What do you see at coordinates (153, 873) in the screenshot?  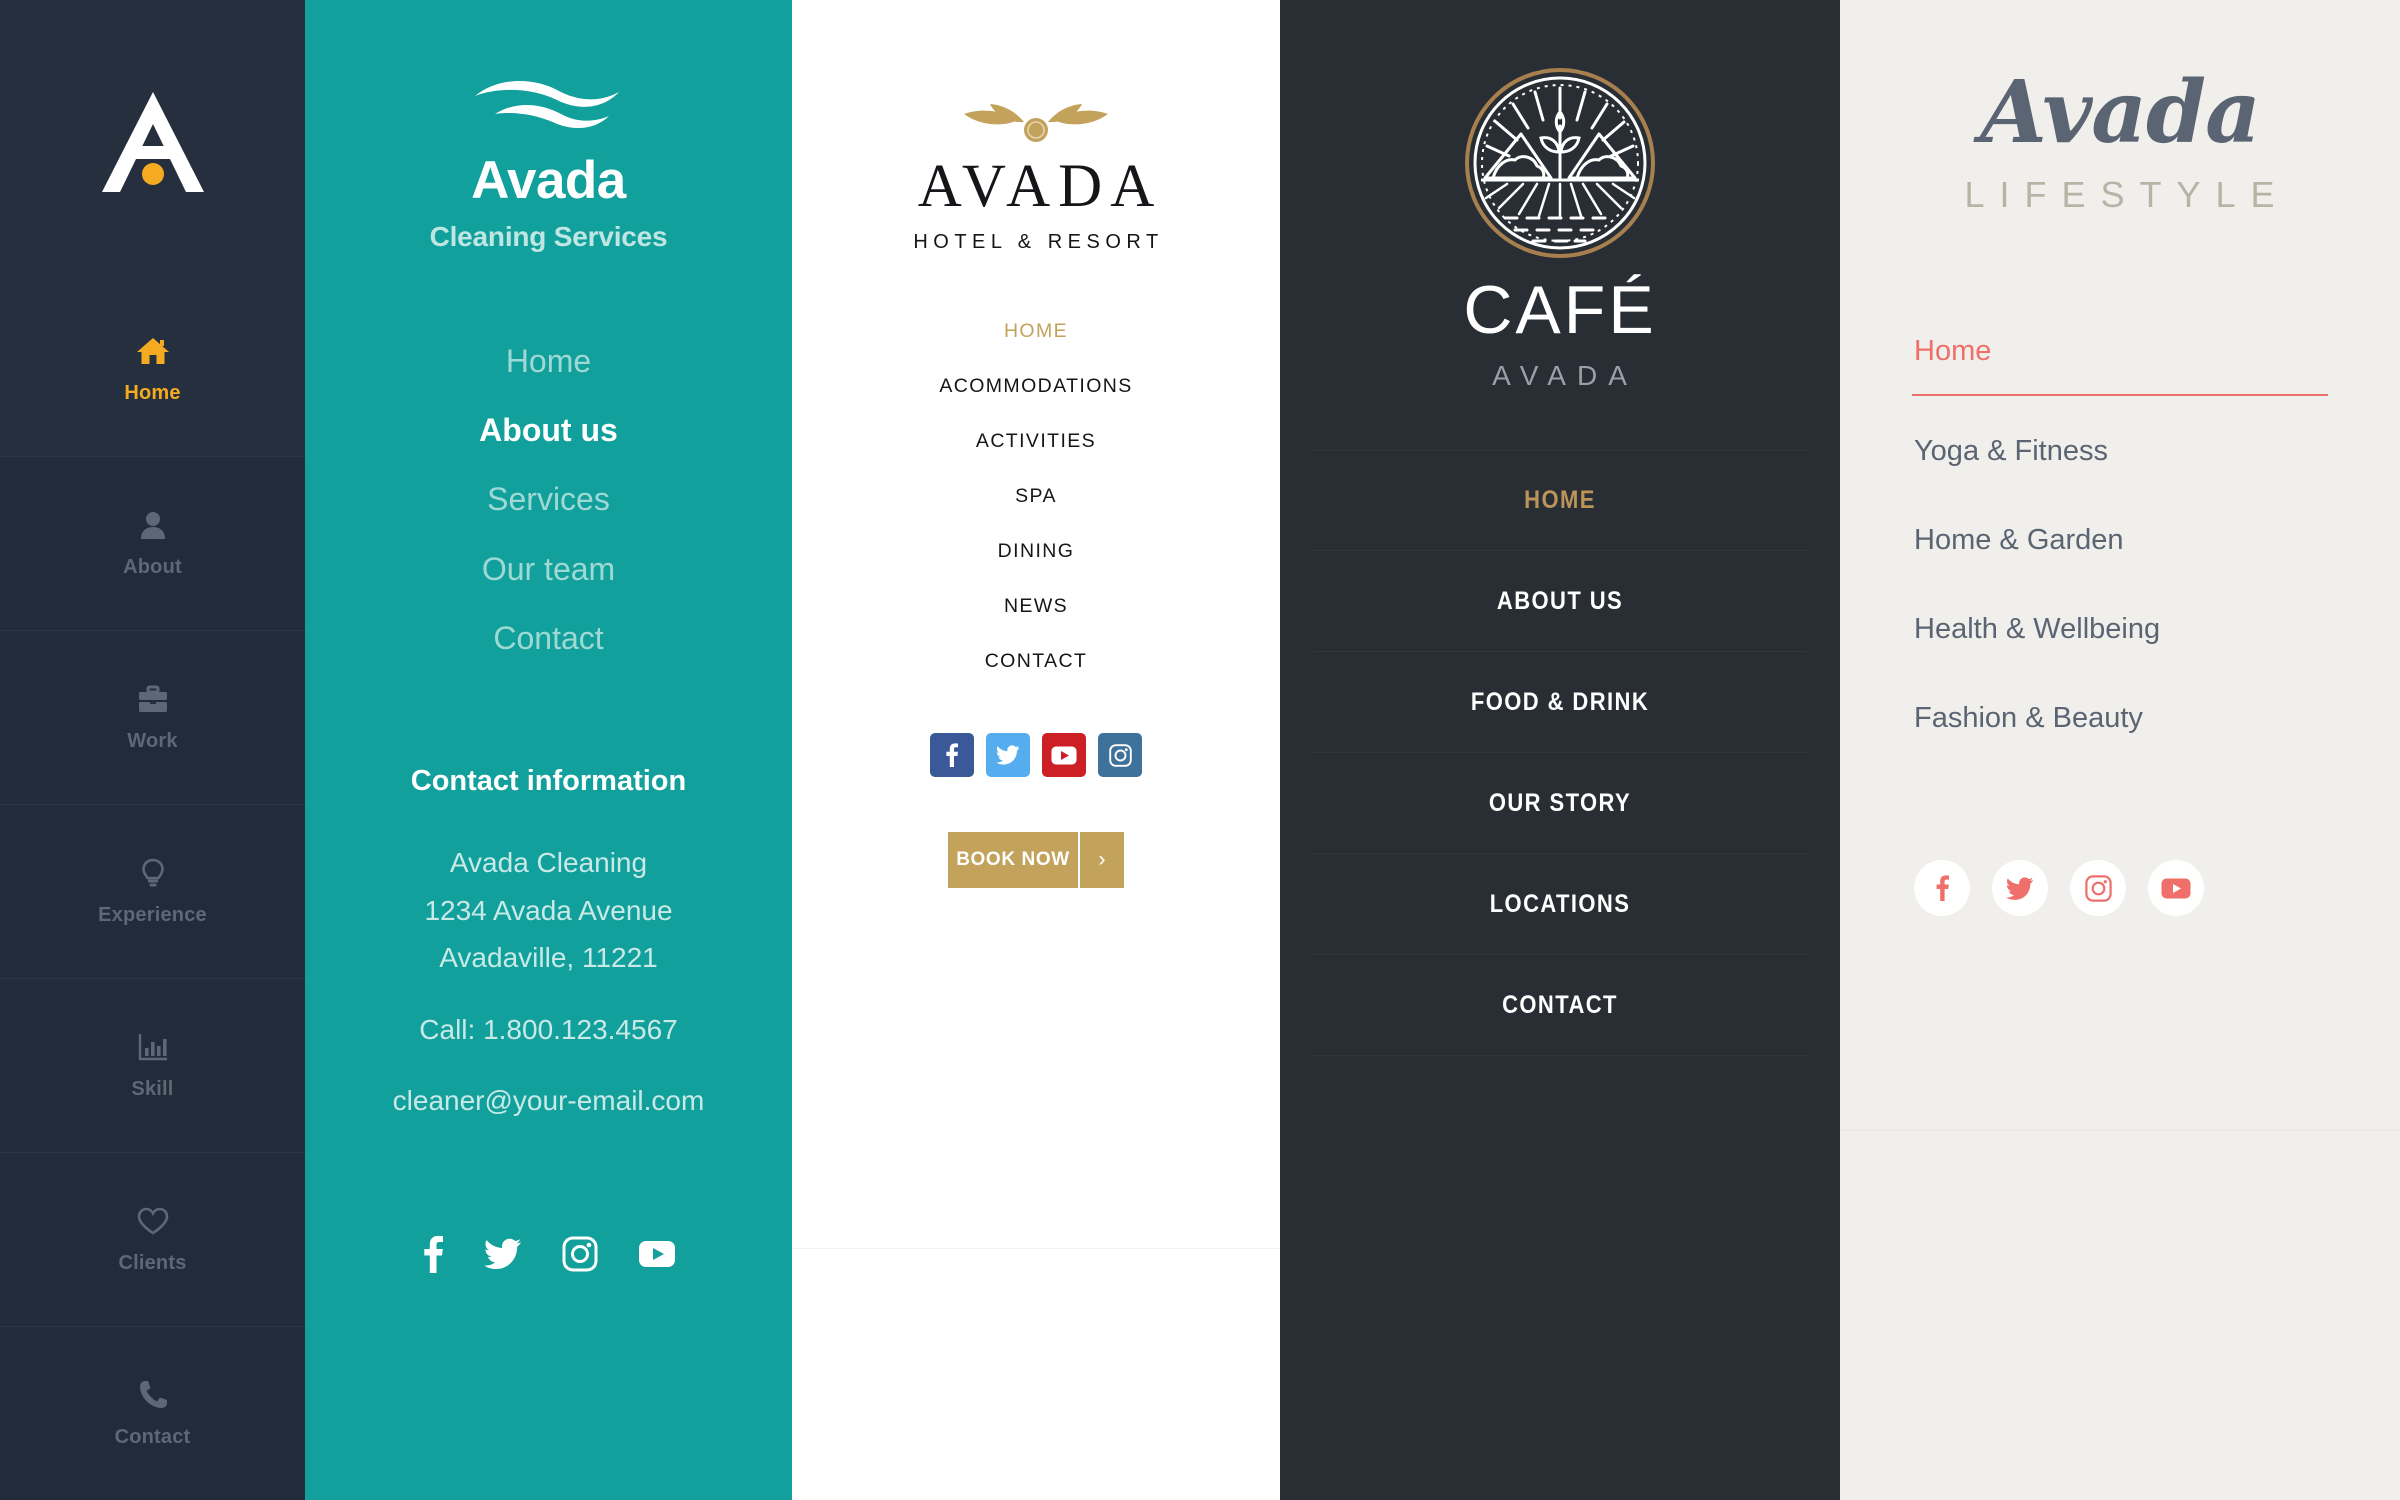 I see `bulb-icon` at bounding box center [153, 873].